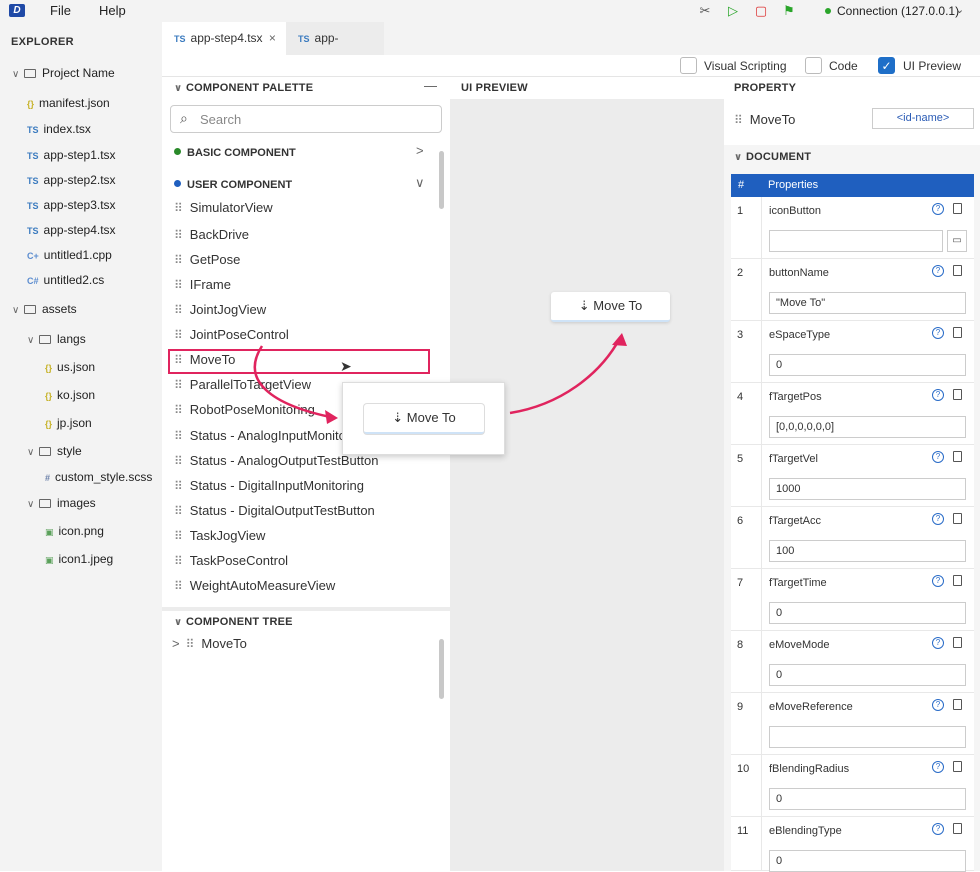 The width and height of the screenshot is (980, 872). Describe the element at coordinates (738, 157) in the screenshot. I see `chevron-down-icon: ∨` at that location.